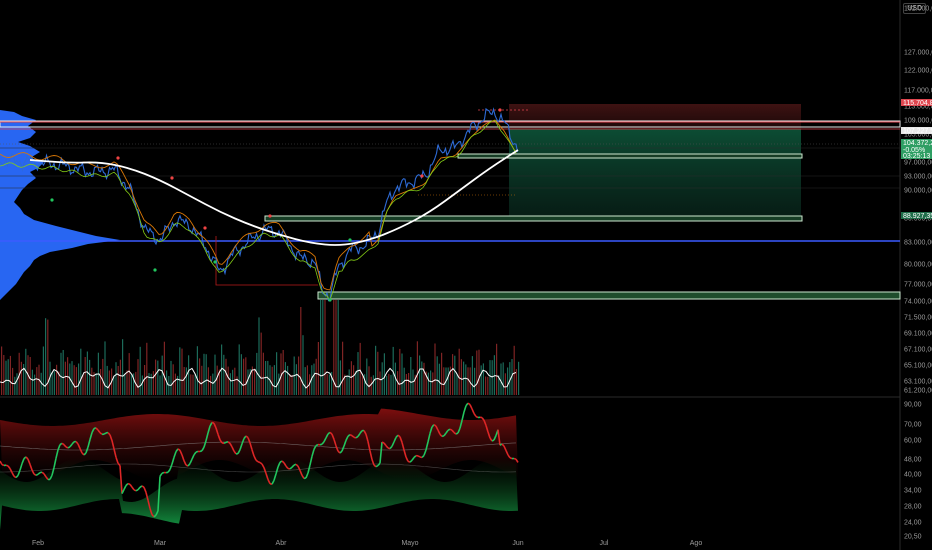 Image resolution: width=932 pixels, height=550 pixels. What do you see at coordinates (918, 391) in the screenshot?
I see `price-tick-label: 61.200,00` at bounding box center [918, 391].